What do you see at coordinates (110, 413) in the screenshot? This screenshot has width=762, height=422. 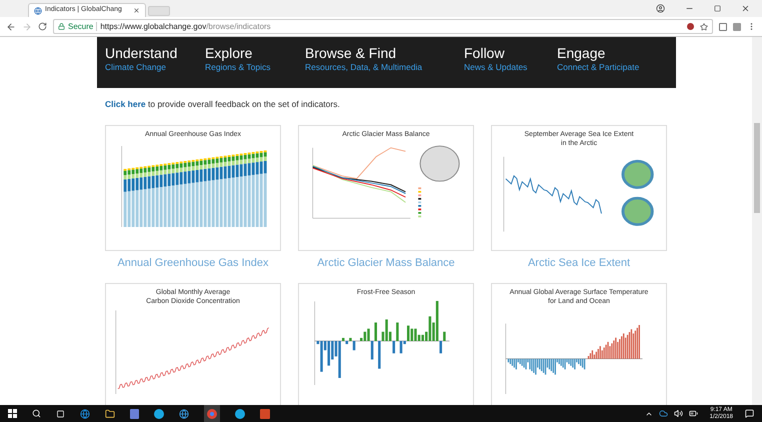 I see `folder-icon` at bounding box center [110, 413].